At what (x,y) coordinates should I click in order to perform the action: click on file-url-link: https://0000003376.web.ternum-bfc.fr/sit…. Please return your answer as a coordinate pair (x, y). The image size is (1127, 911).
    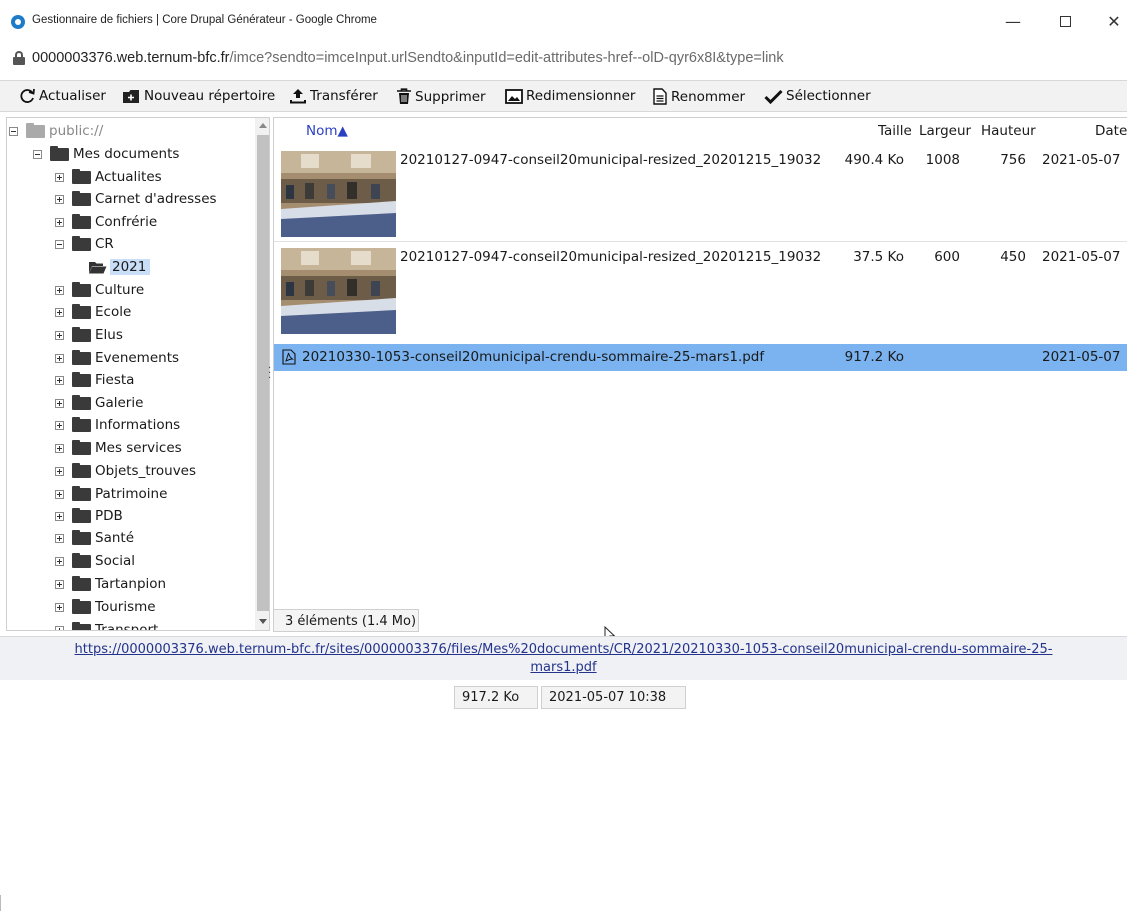
    Looking at the image, I should click on (564, 658).